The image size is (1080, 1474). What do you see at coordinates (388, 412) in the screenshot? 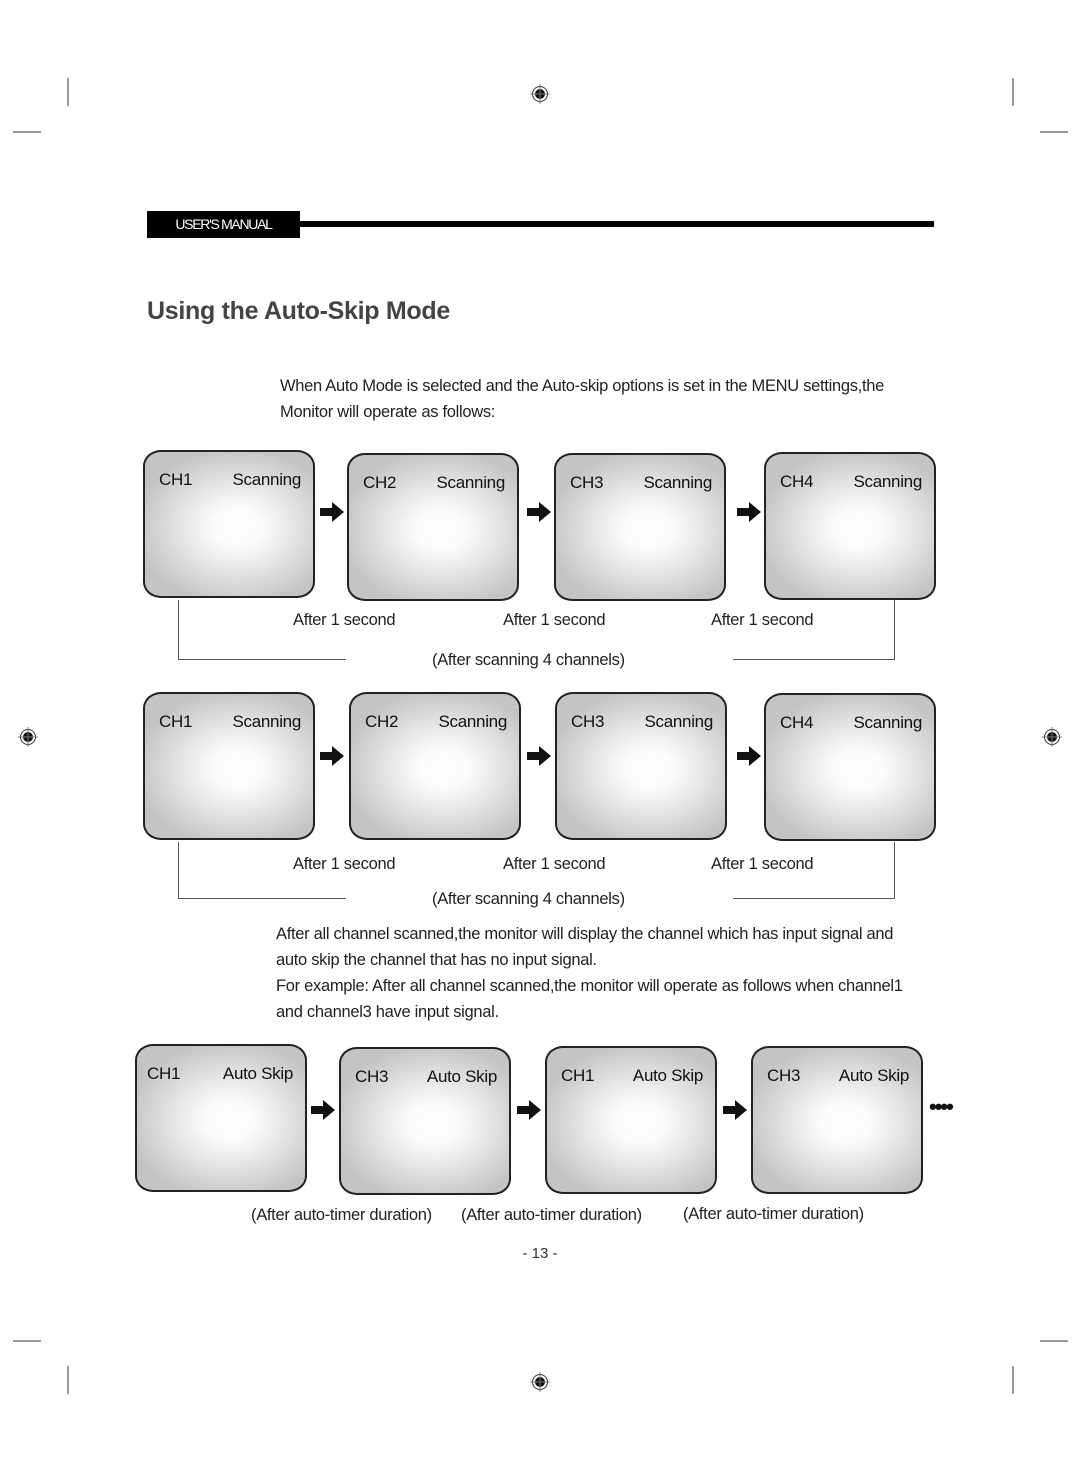
I see `intro-line: Monitor will operate as follows:` at bounding box center [388, 412].